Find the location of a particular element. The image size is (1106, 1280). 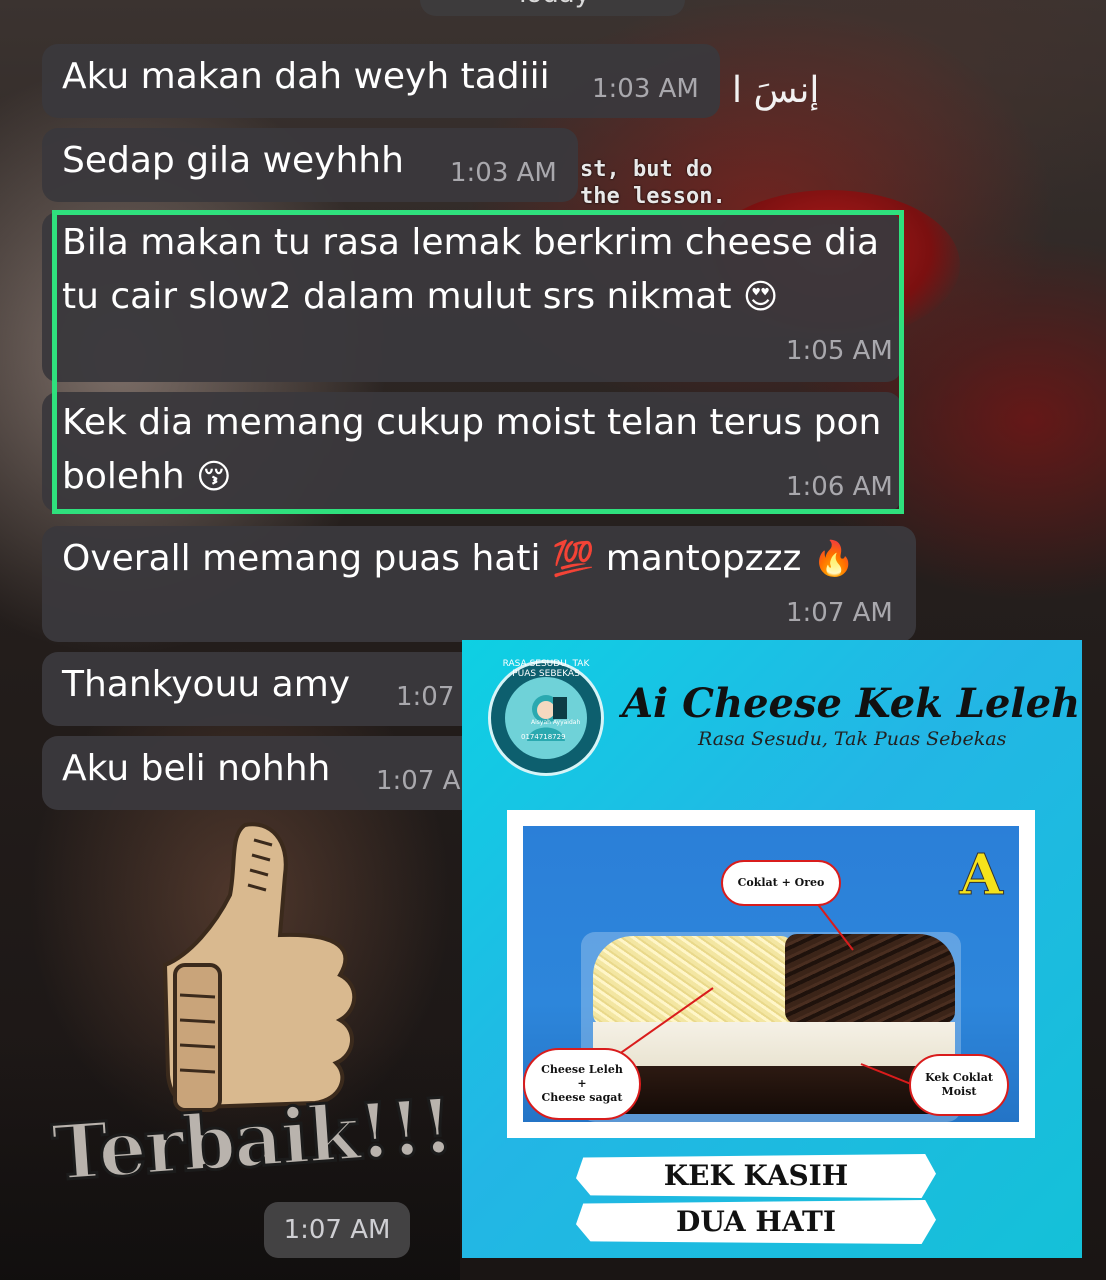

message-bubble: Thankyouu amy 1:07 is located at coordinates (262, 689).